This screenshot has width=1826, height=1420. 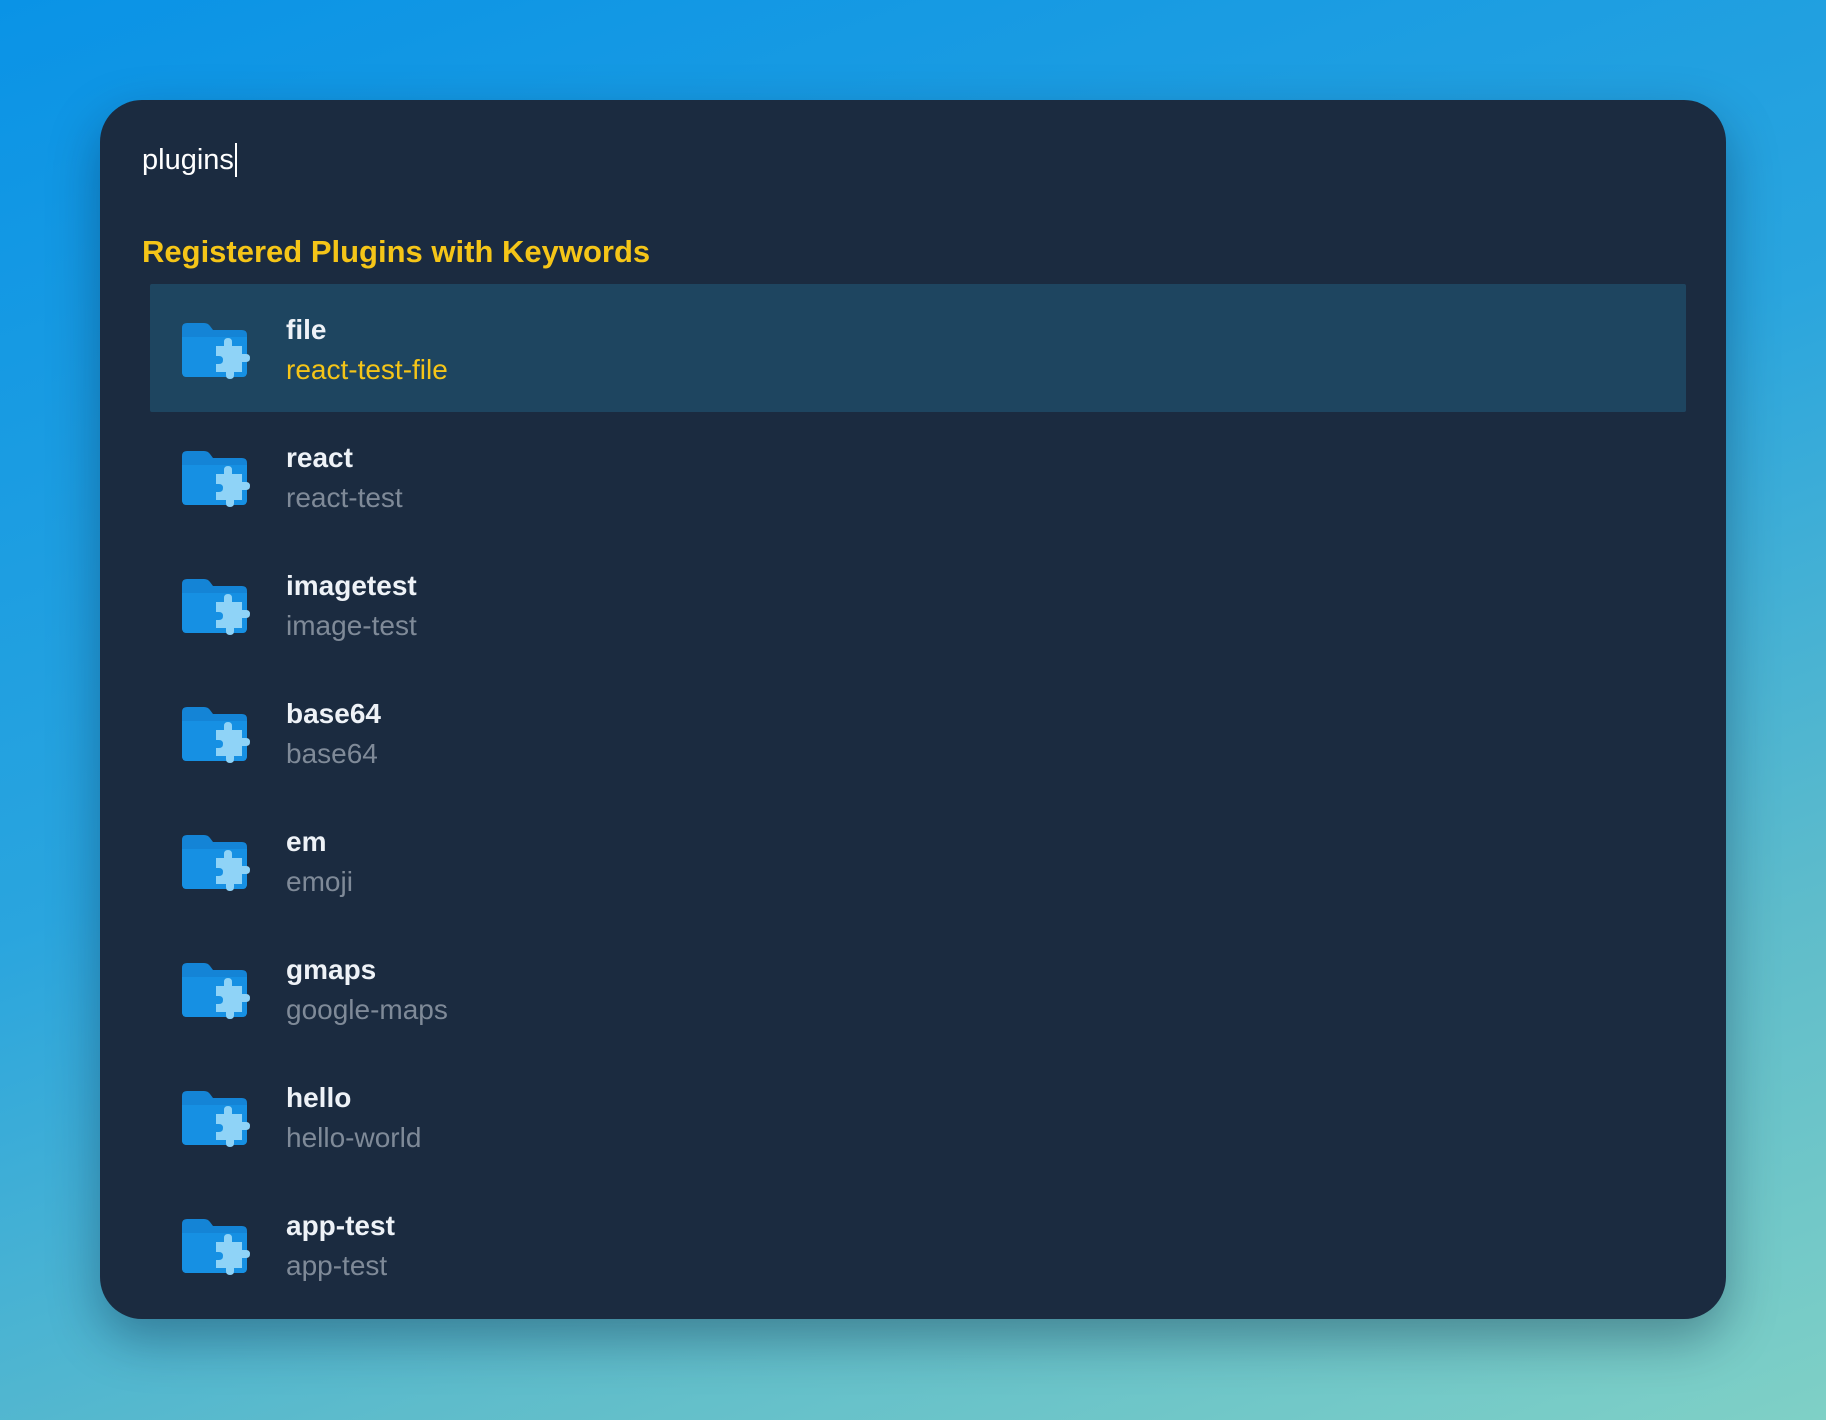 I want to click on search-bar: plugins, so click(x=189, y=160).